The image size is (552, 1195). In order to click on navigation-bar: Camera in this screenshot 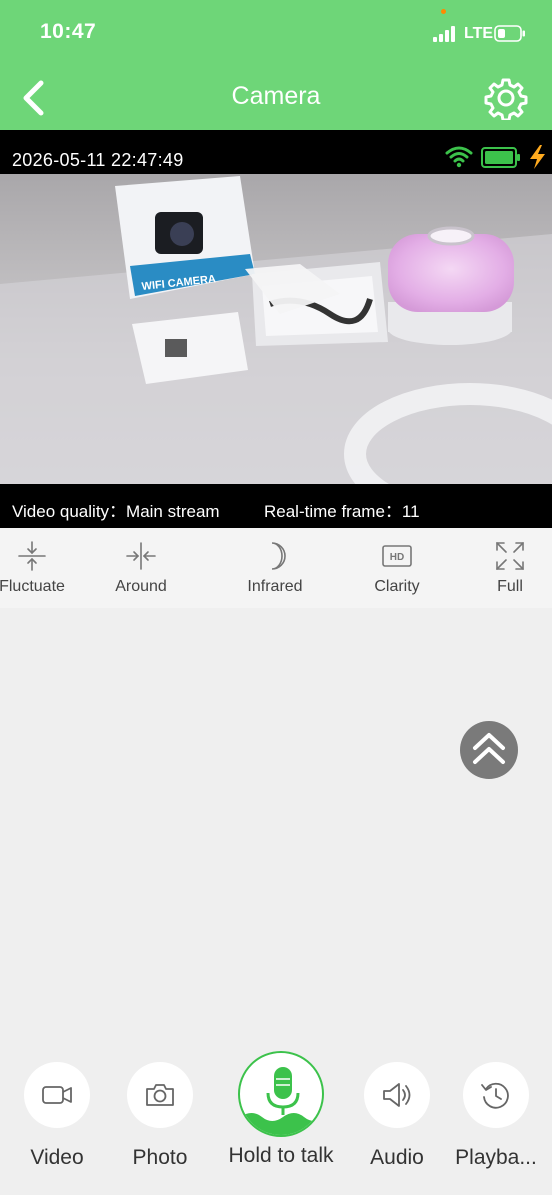, I will do `click(276, 98)`.